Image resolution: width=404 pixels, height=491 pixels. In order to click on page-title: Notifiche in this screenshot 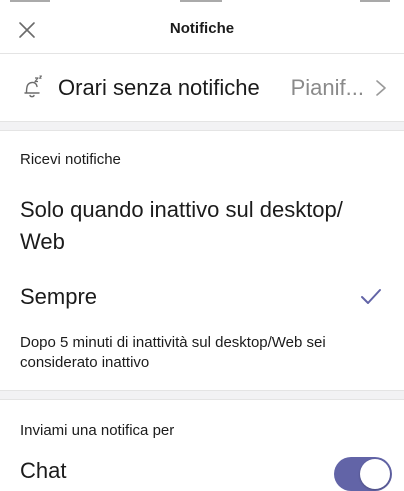, I will do `click(202, 28)`.